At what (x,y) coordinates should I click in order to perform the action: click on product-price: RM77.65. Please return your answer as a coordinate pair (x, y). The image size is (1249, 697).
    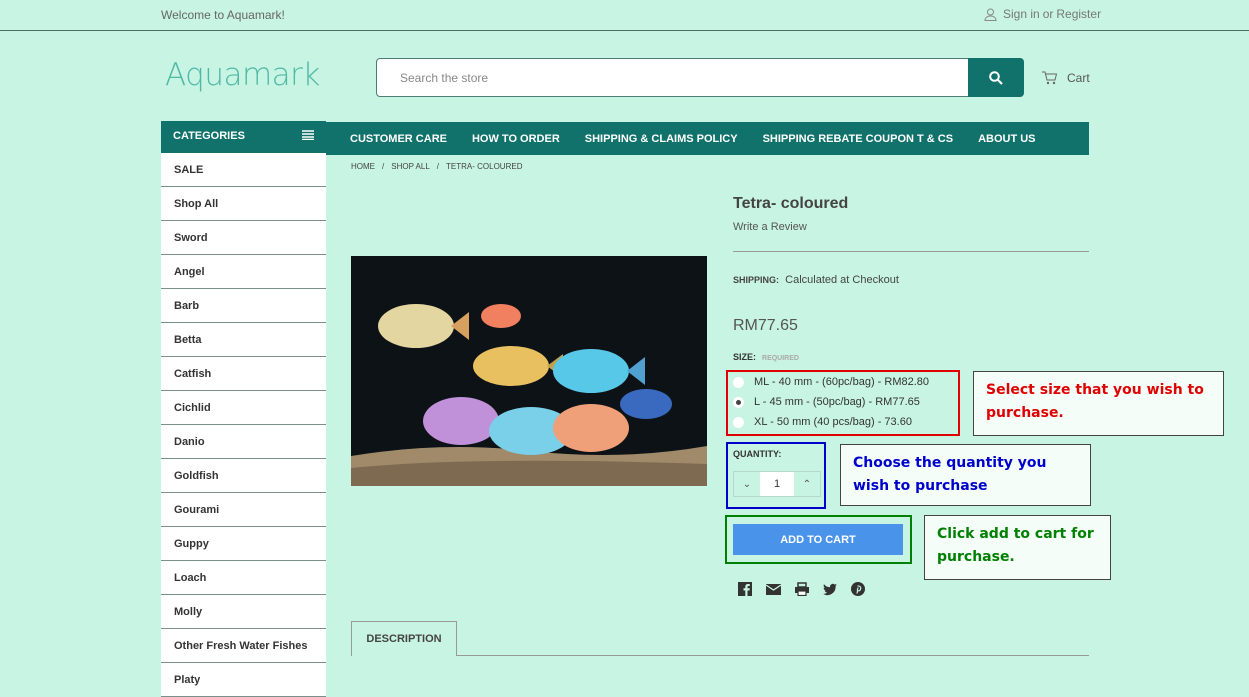
    Looking at the image, I should click on (765, 325).